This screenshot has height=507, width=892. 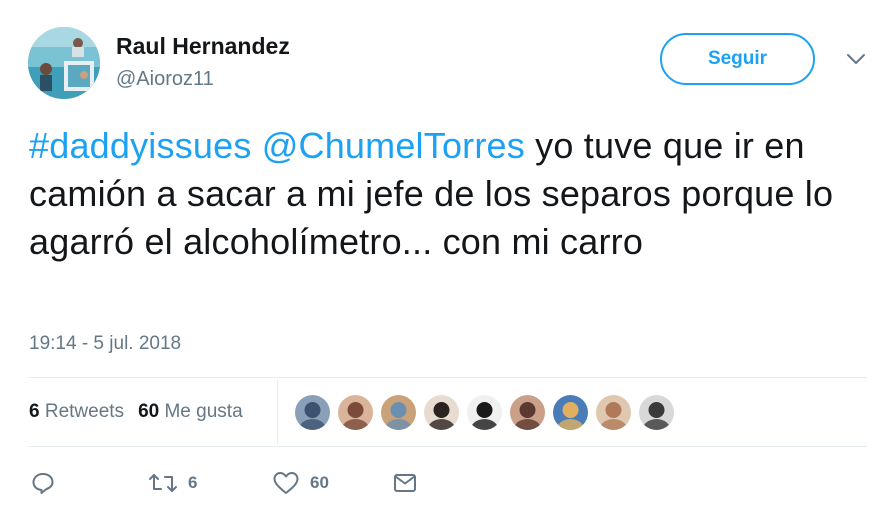 What do you see at coordinates (240, 485) in the screenshot?
I see `tweet-actions: 6 60` at bounding box center [240, 485].